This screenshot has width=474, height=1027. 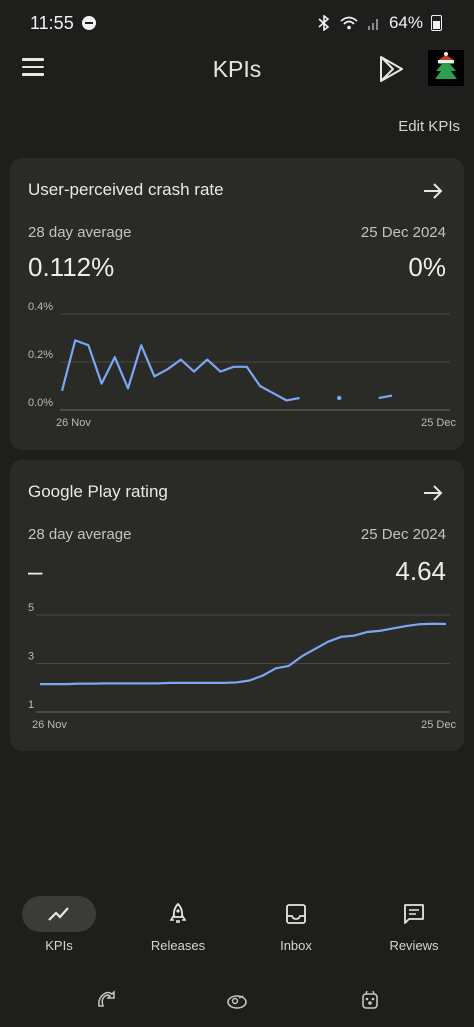 I want to click on status-right: 64%, so click(x=379, y=23).